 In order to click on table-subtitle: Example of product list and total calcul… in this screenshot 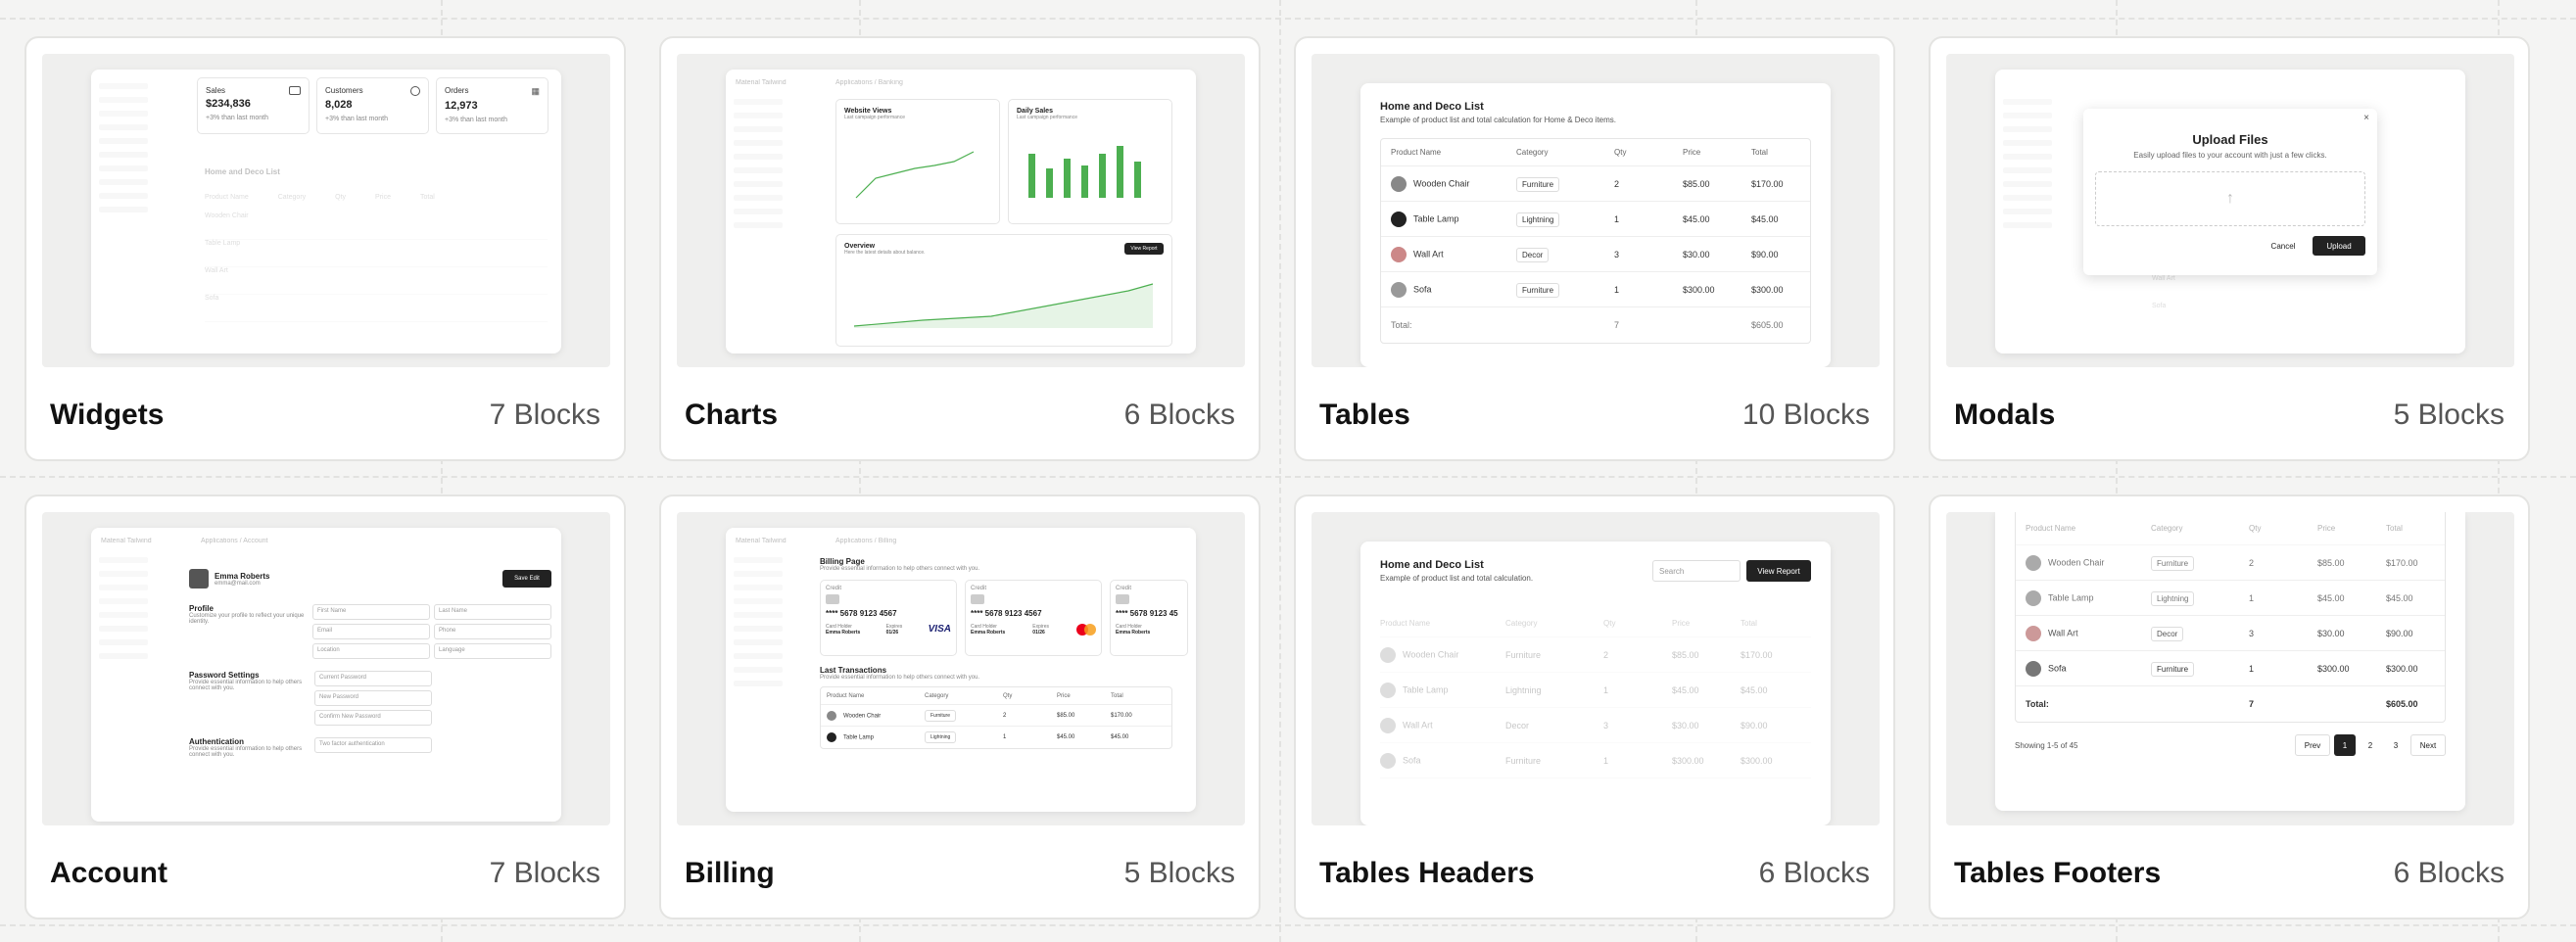, I will do `click(1457, 578)`.